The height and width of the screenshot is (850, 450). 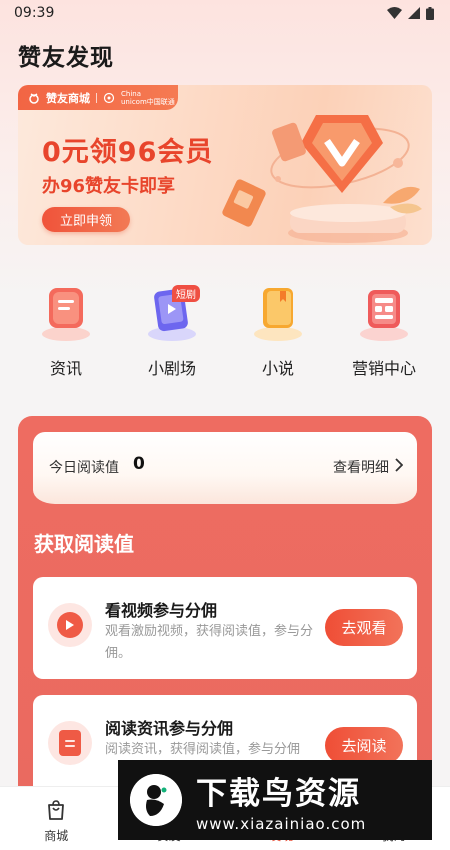 What do you see at coordinates (148, 101) in the screenshot?
I see `banner-partner-line2: unicom中国联通` at bounding box center [148, 101].